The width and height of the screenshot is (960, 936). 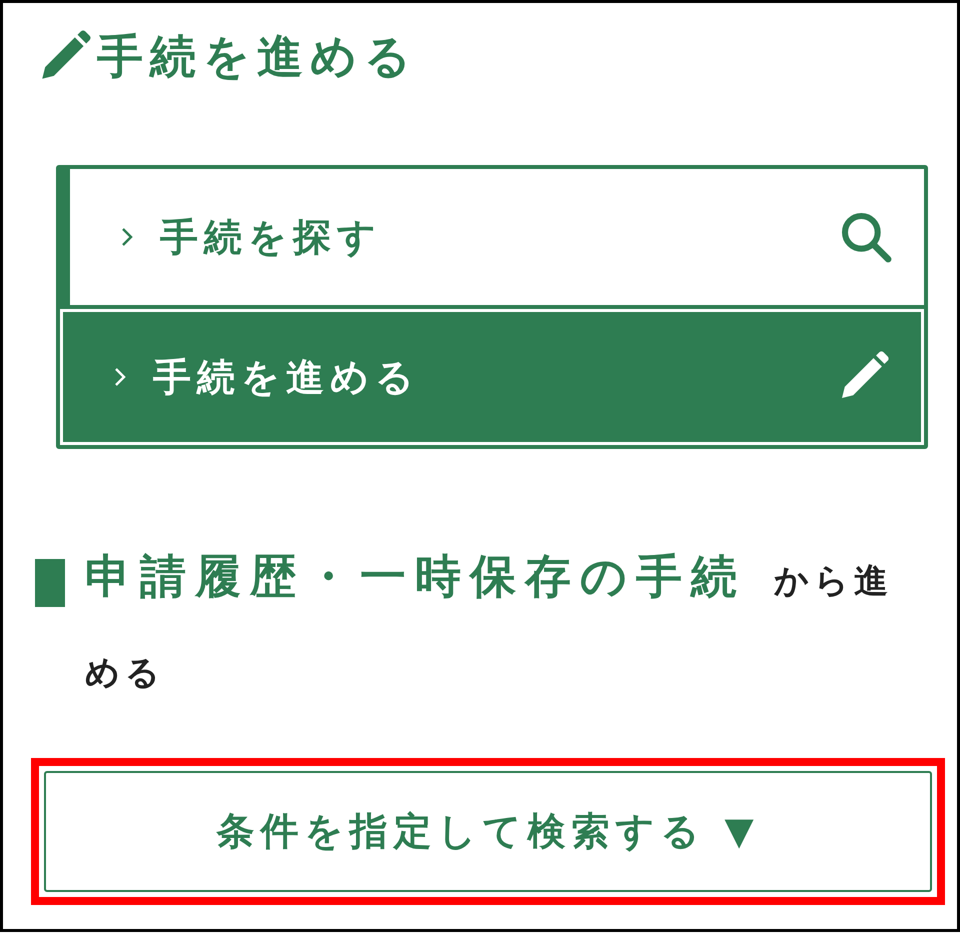 What do you see at coordinates (492, 377) in the screenshot?
I see `nav-item: 手続を進める` at bounding box center [492, 377].